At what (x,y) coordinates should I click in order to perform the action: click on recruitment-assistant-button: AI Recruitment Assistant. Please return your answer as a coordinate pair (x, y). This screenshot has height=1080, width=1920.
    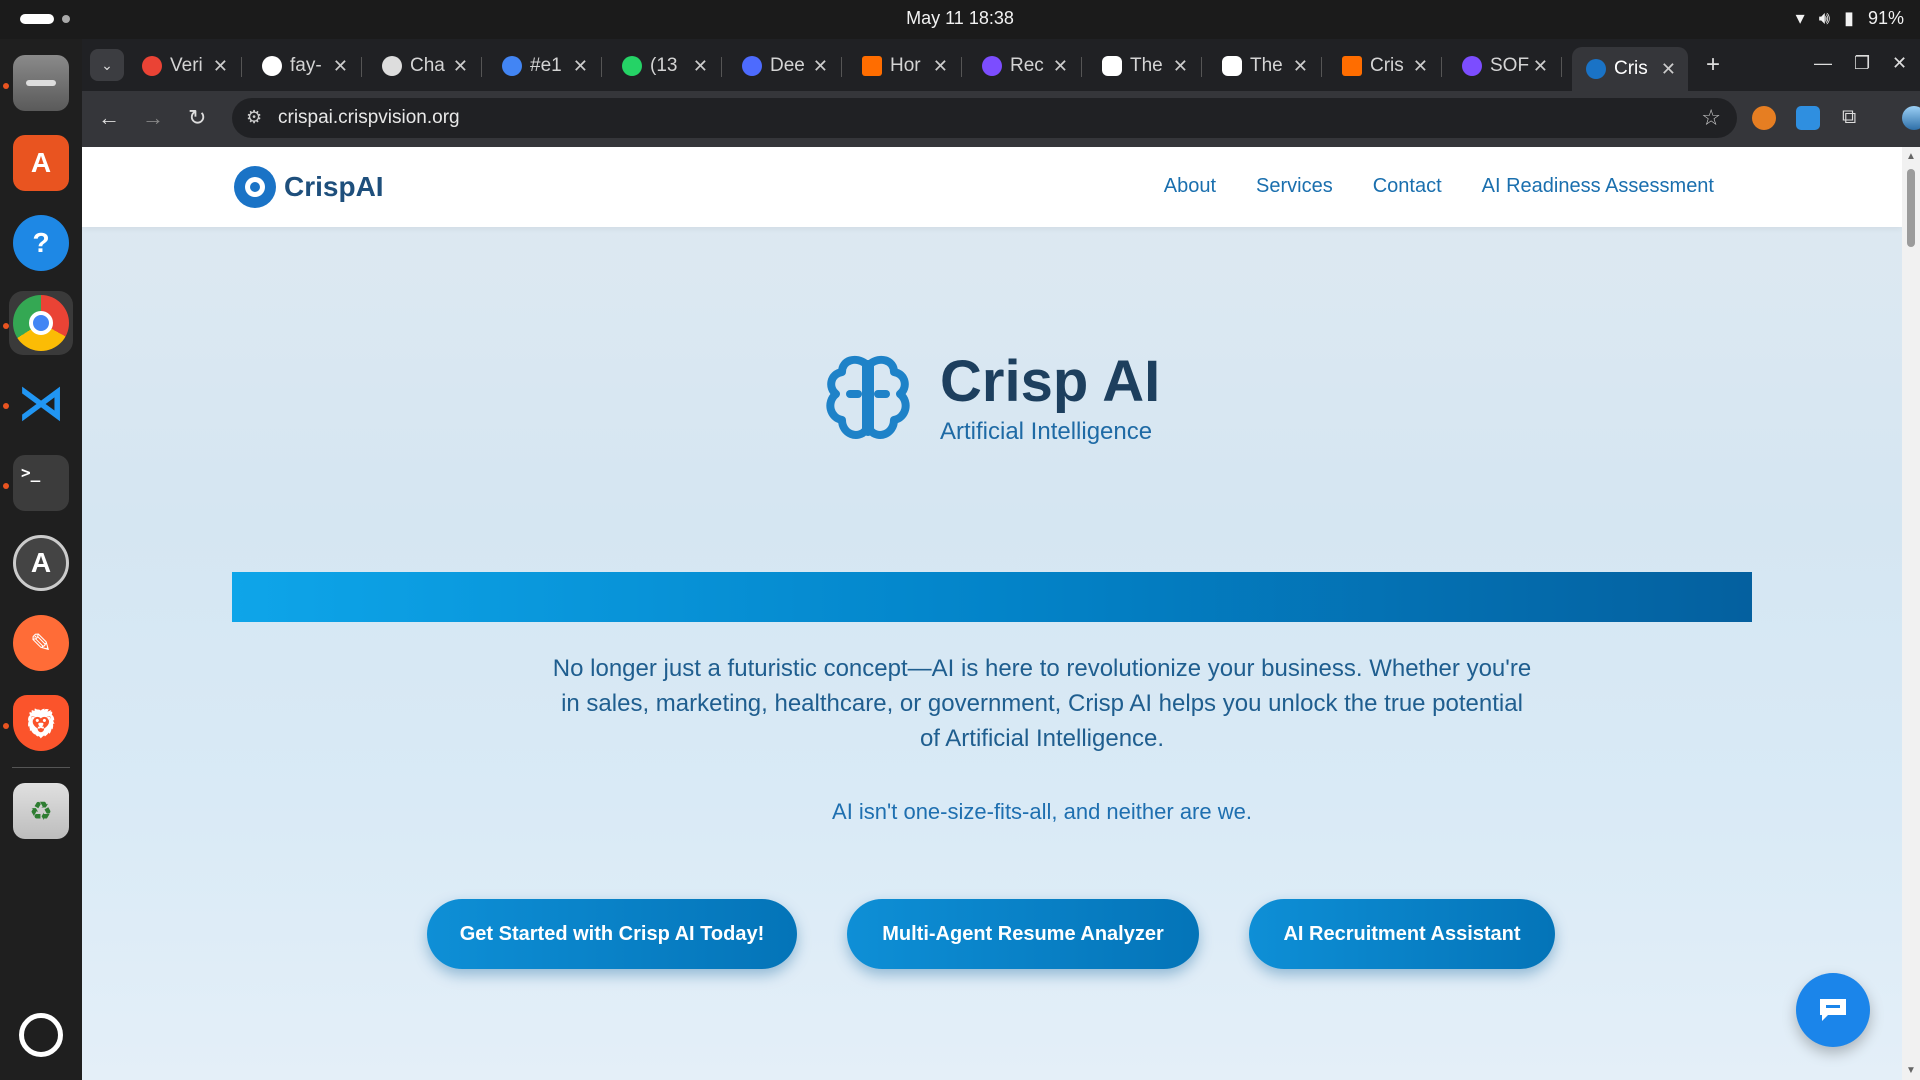
    Looking at the image, I should click on (1402, 934).